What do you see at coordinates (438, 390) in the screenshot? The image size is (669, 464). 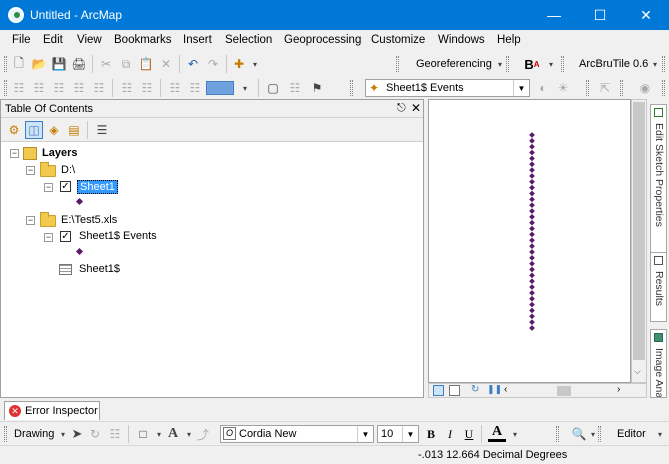 I see `data-view-icon` at bounding box center [438, 390].